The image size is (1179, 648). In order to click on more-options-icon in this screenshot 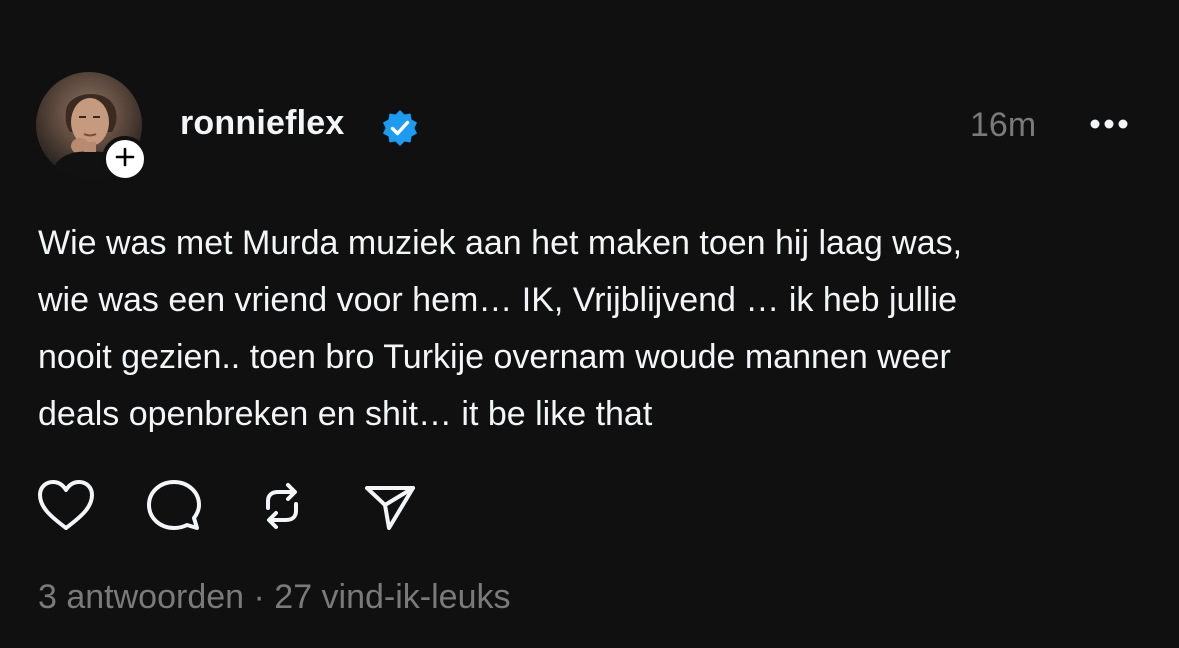, I will do `click(1109, 126)`.